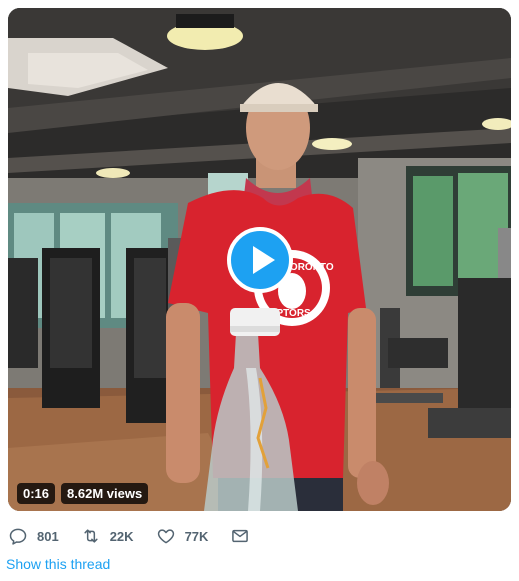  I want to click on like-button: 77K, so click(182, 536).